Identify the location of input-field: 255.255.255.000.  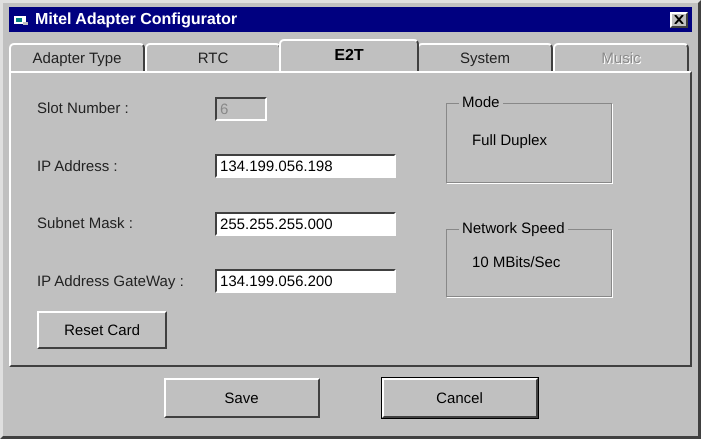
(305, 224).